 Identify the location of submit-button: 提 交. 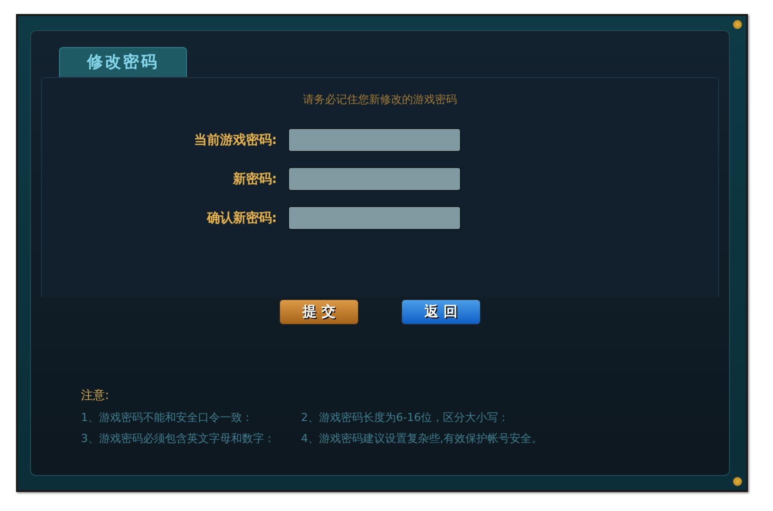
(319, 312).